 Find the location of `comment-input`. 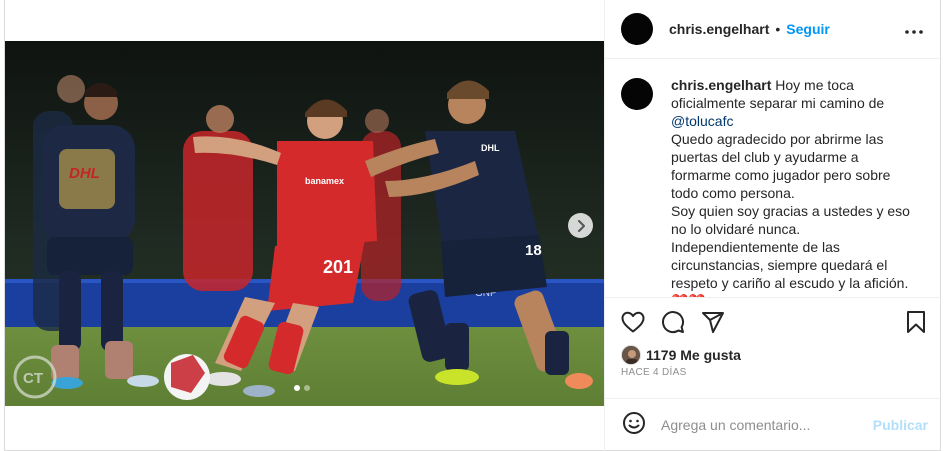

comment-input is located at coordinates (761, 425).